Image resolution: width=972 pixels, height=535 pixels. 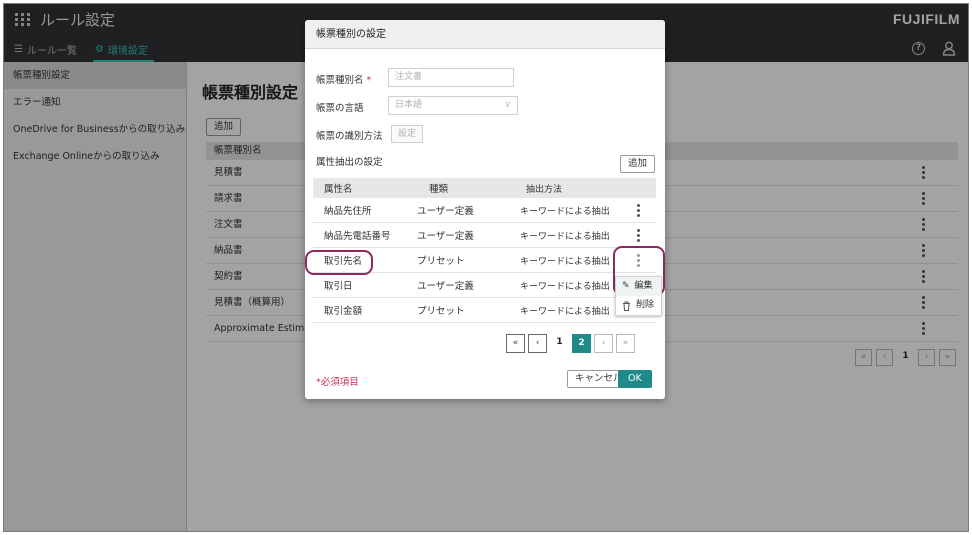 I want to click on table-row: 納品先住所 ユーザー定義 キーワードによる抽出, so click(x=484, y=210).